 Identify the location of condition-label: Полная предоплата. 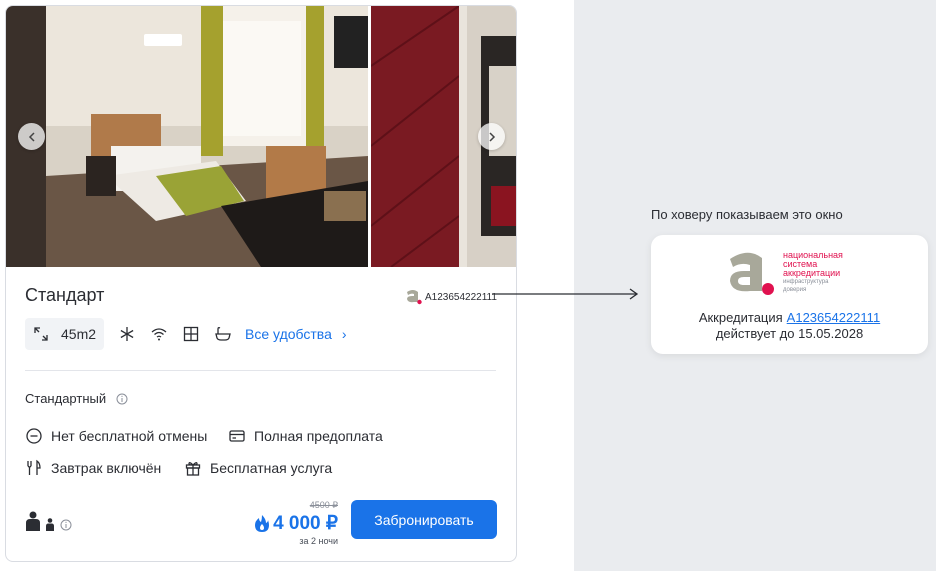
(318, 436).